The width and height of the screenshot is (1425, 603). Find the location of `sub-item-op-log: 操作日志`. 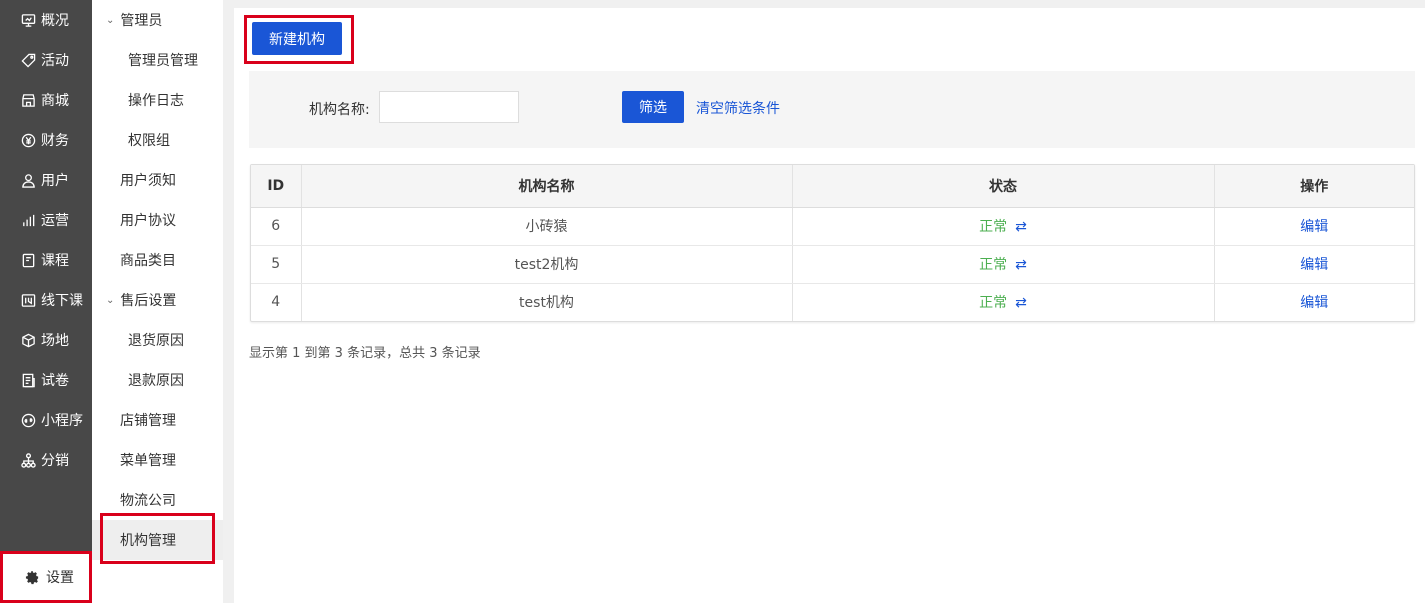

sub-item-op-log: 操作日志 is located at coordinates (157, 100).